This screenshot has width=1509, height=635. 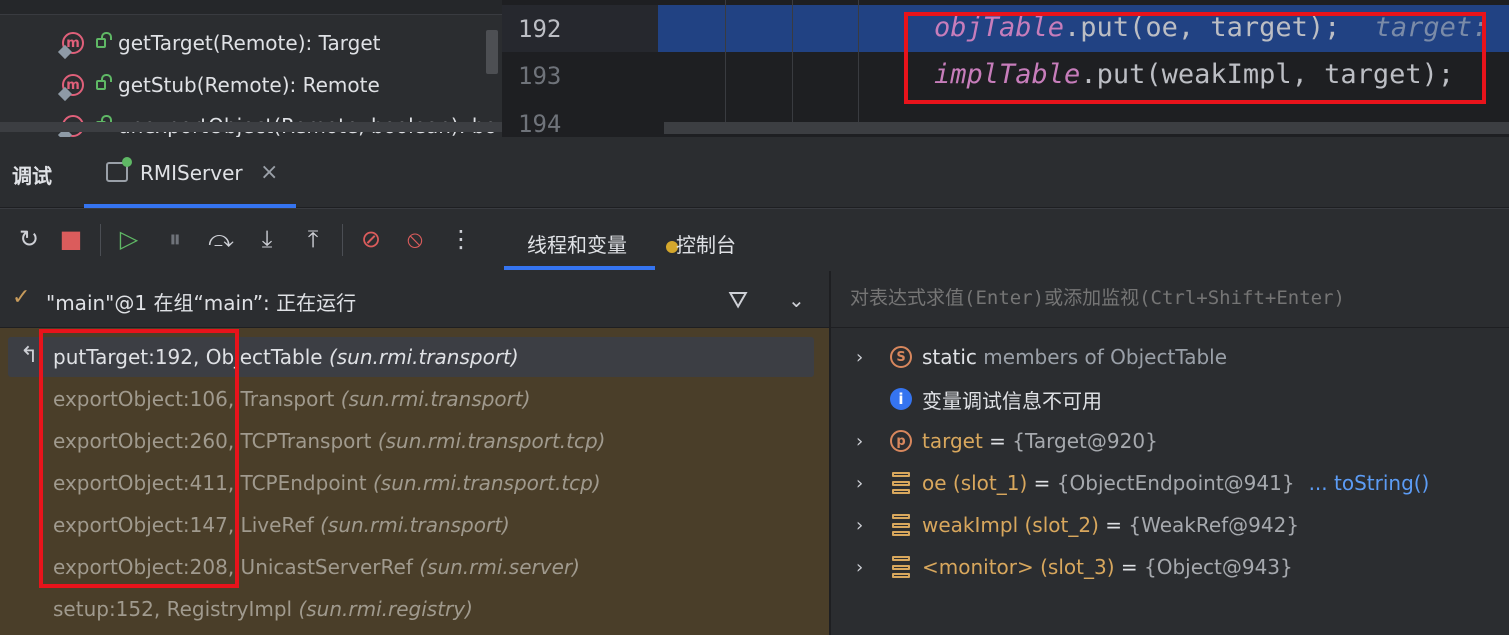 I want to click on step-into-icon: ⤓, so click(x=267, y=239).